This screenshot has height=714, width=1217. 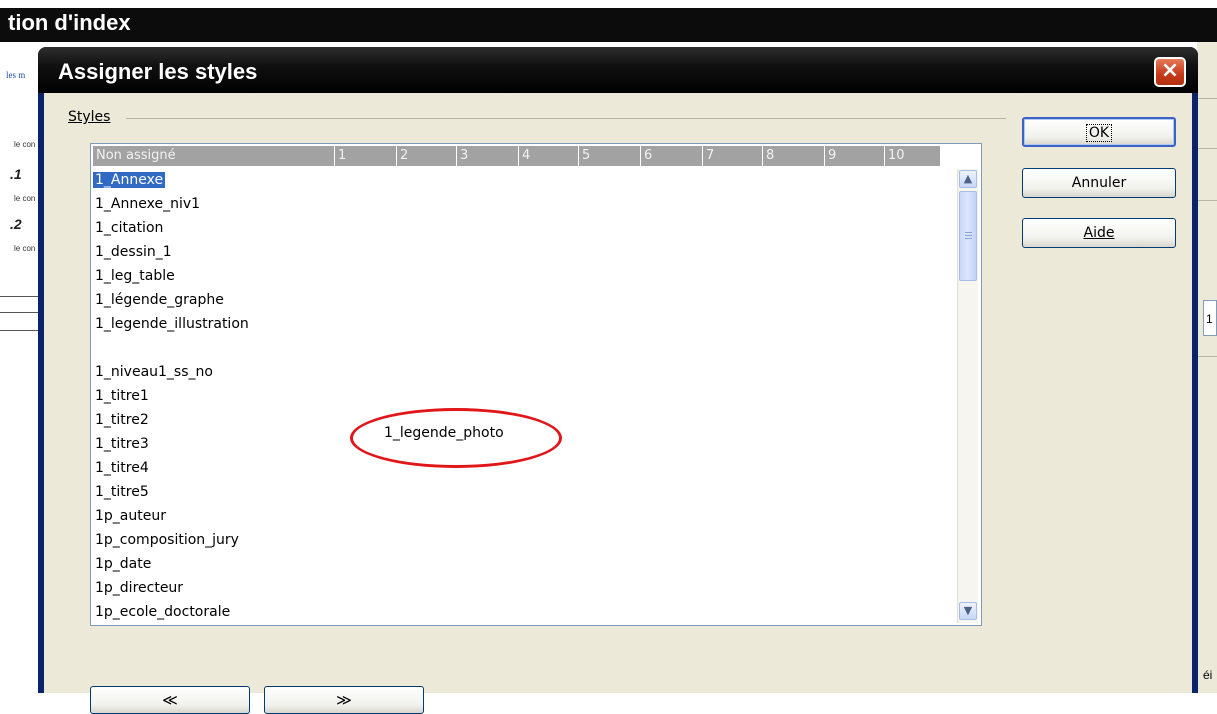 I want to click on red-circle-annotation, so click(x=456, y=438).